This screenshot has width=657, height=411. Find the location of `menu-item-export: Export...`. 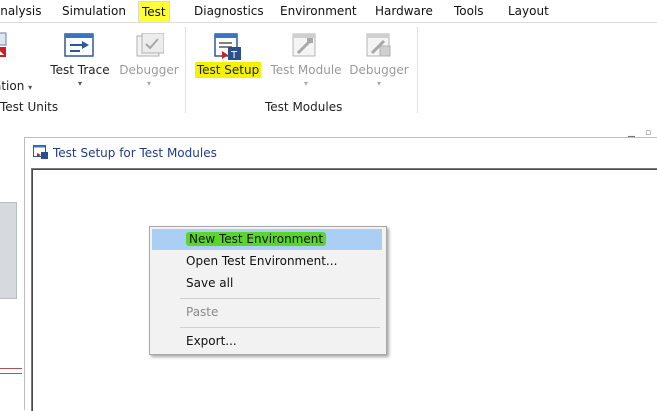

menu-item-export: Export... is located at coordinates (267, 341).